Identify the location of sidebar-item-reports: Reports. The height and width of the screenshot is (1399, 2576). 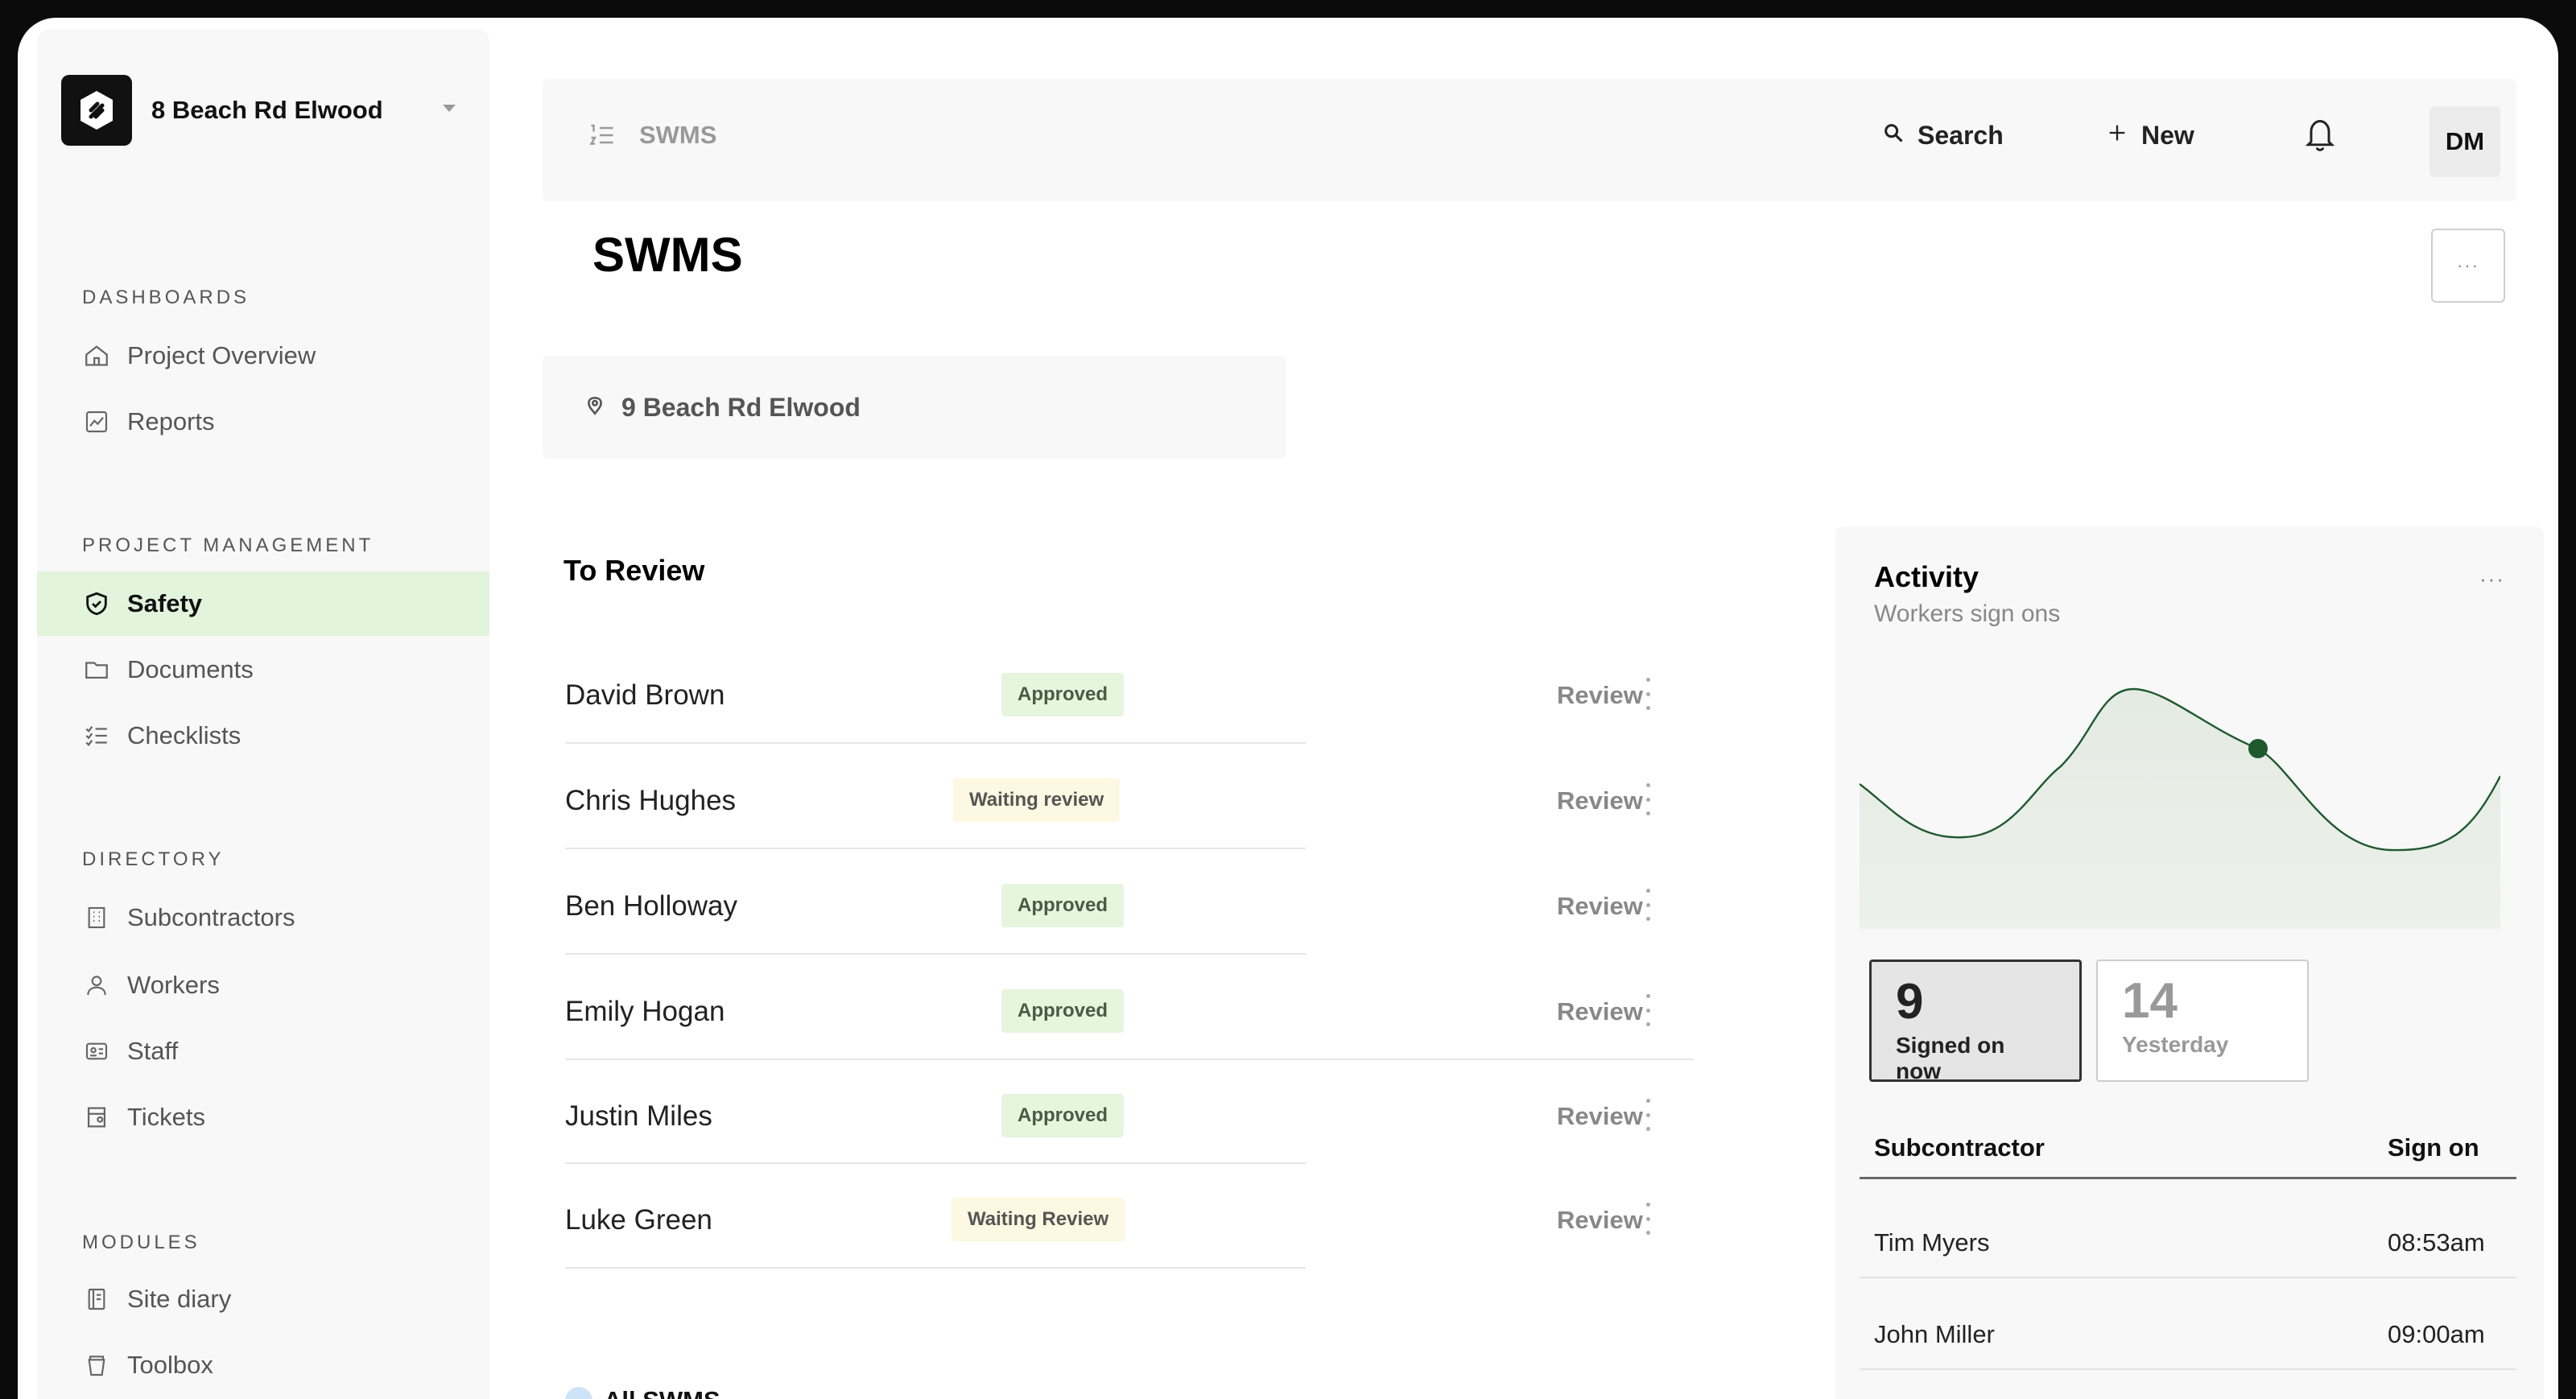
(263, 422).